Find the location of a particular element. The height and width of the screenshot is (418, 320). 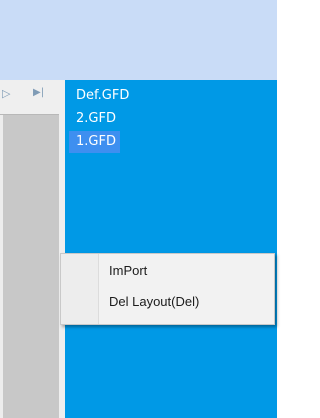

layout-list-item: 2.GFD is located at coordinates (101, 118).